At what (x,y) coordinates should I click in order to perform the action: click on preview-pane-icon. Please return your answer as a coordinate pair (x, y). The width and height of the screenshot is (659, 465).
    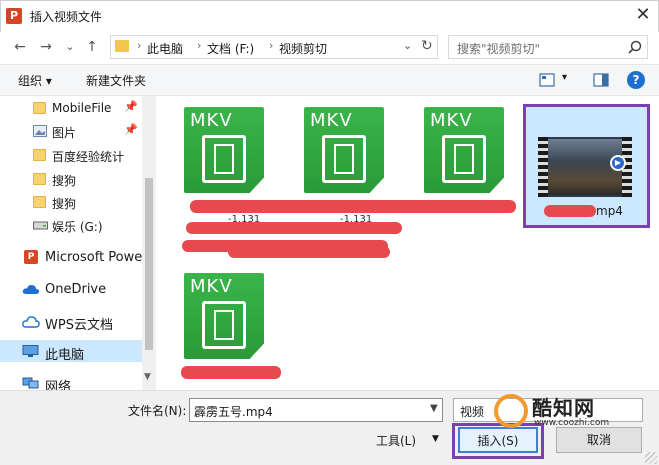
    Looking at the image, I should click on (601, 80).